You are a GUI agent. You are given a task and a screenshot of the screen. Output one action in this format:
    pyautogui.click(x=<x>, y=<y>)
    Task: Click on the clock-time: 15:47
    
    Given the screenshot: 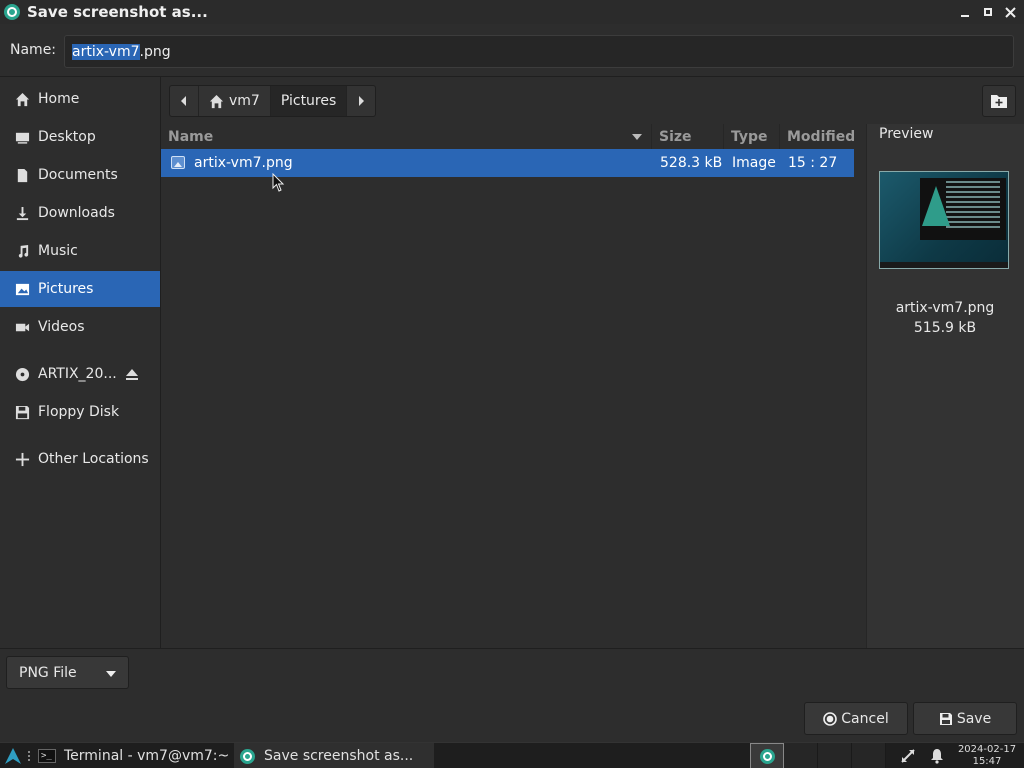 What is the action you would take?
    pyautogui.click(x=987, y=761)
    